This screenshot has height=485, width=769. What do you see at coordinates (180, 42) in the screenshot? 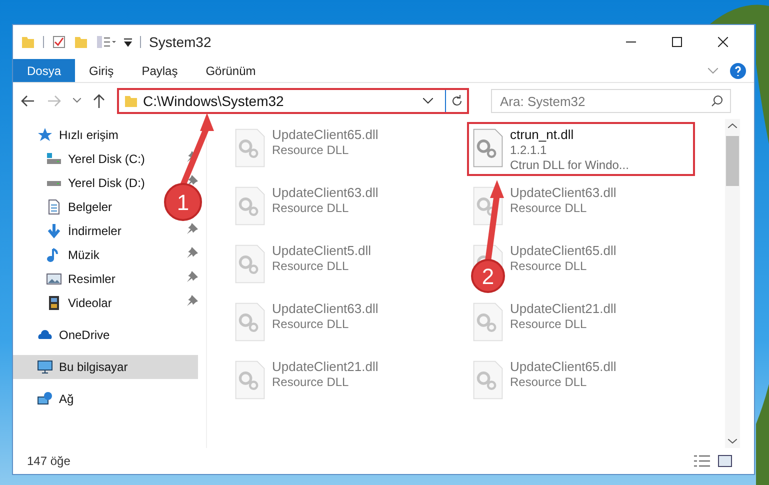
I see `window-title: System32` at bounding box center [180, 42].